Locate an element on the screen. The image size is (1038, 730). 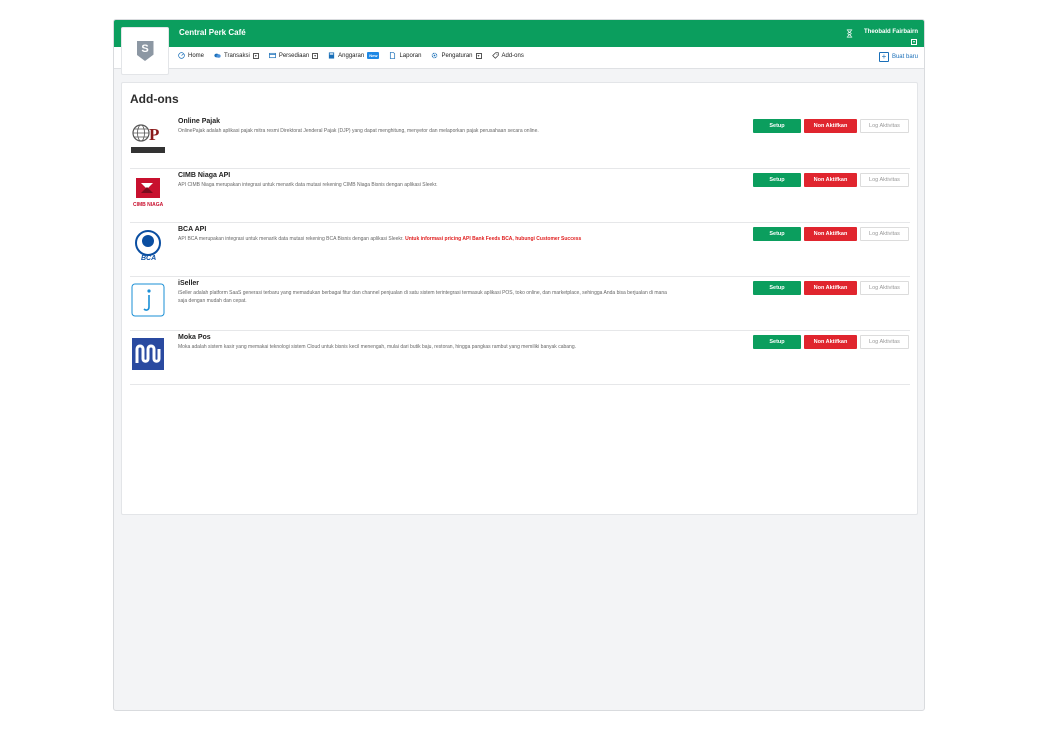
coins-icon is located at coordinates (217, 55).